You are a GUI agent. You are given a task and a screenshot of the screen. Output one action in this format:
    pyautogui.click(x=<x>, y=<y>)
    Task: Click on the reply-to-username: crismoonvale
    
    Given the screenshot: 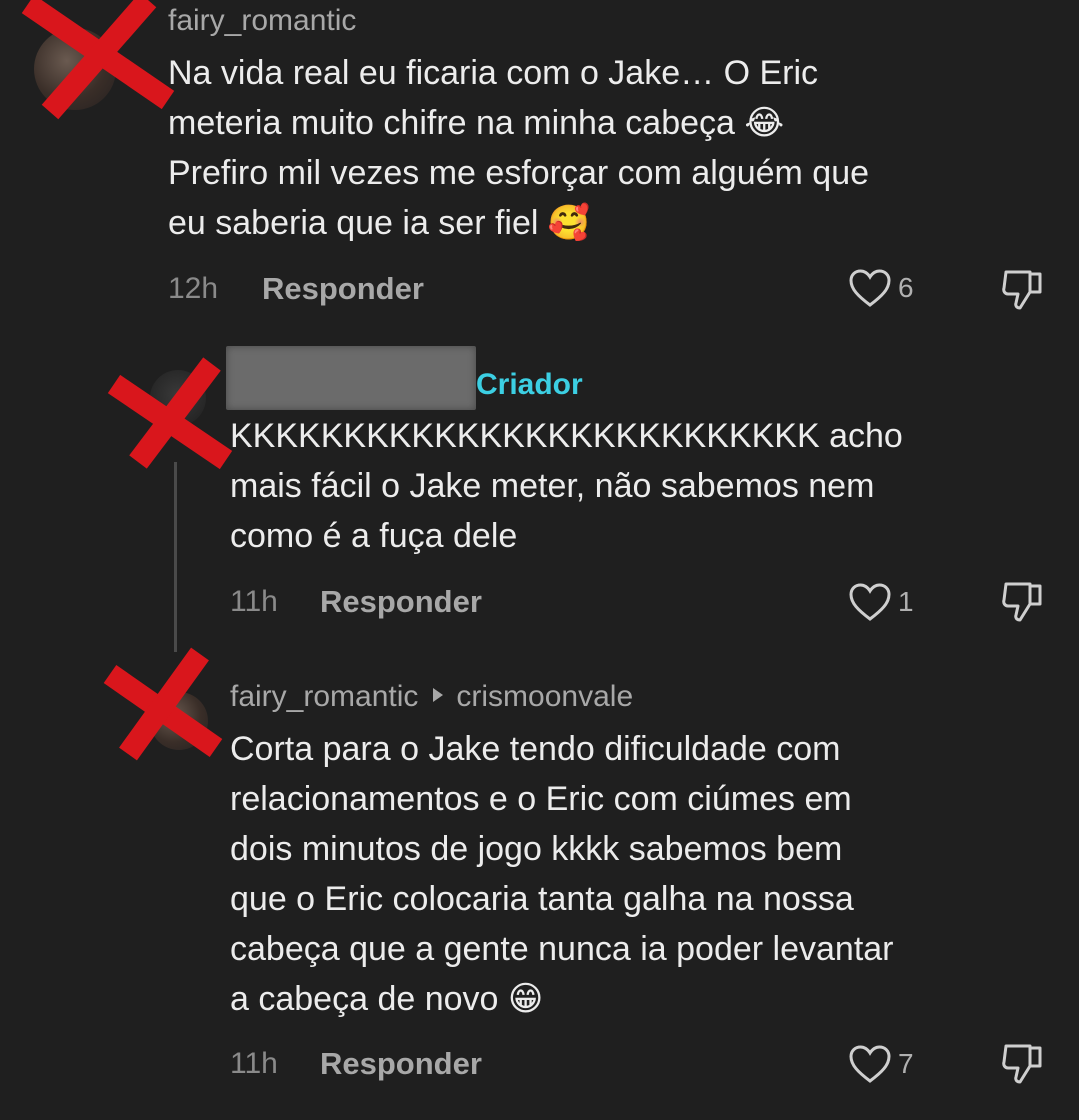 What is the action you would take?
    pyautogui.click(x=544, y=696)
    